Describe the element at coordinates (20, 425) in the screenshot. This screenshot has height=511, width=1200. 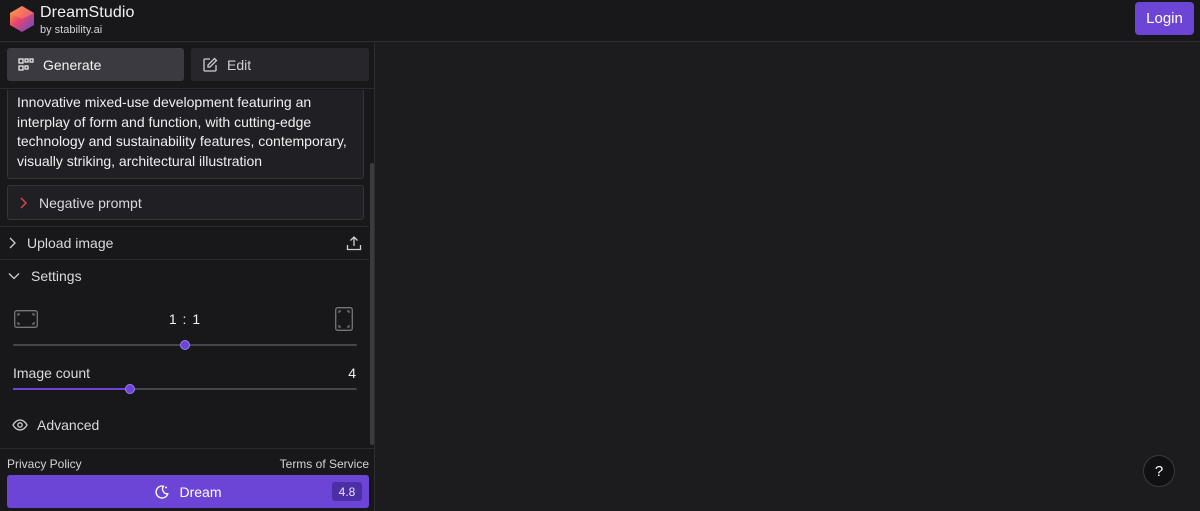
I see `eye-icon` at that location.